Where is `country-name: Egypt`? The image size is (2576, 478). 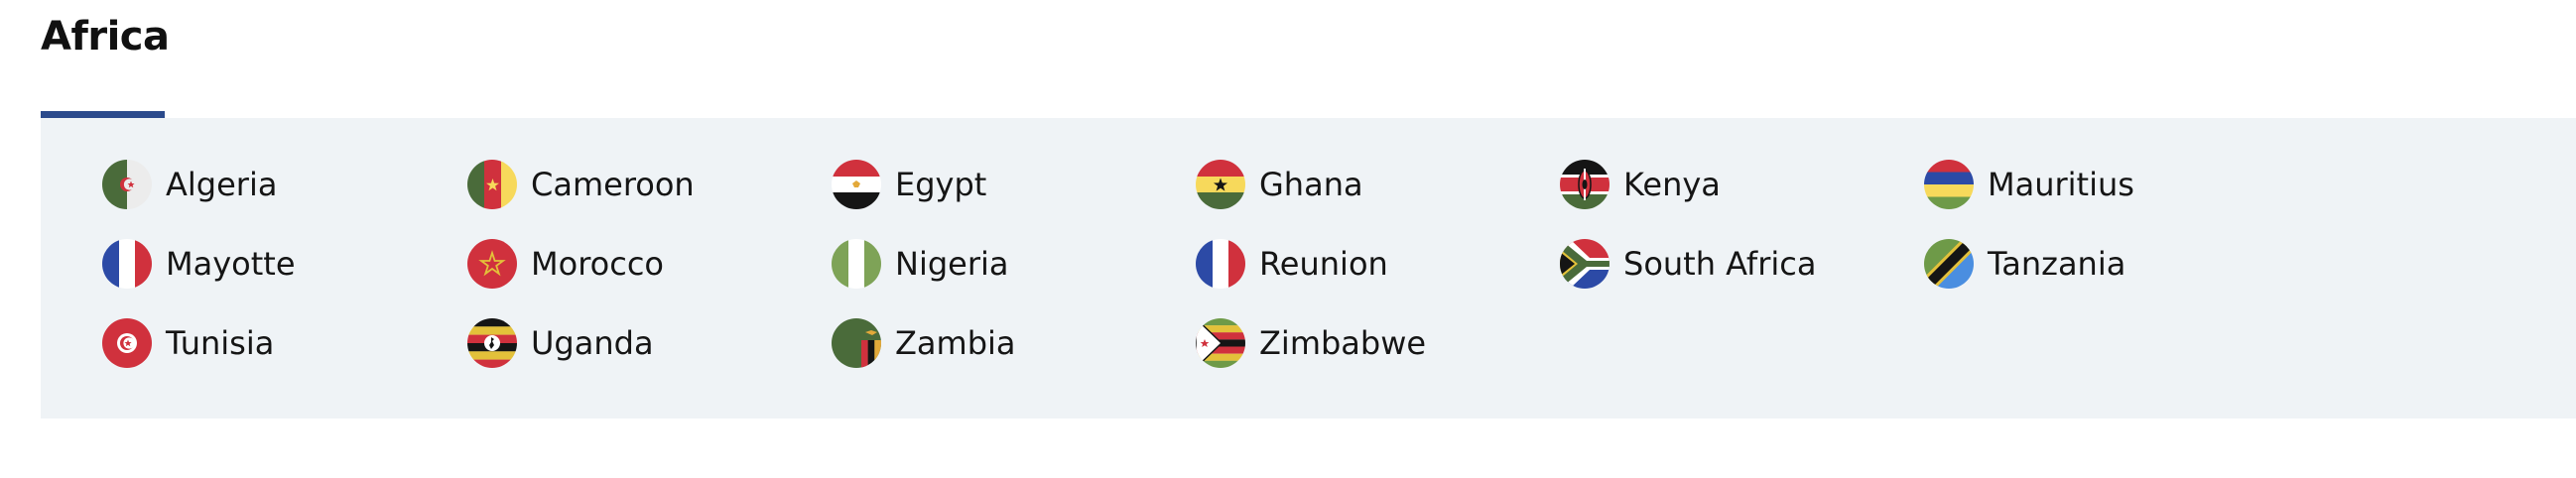
country-name: Egypt is located at coordinates (941, 184).